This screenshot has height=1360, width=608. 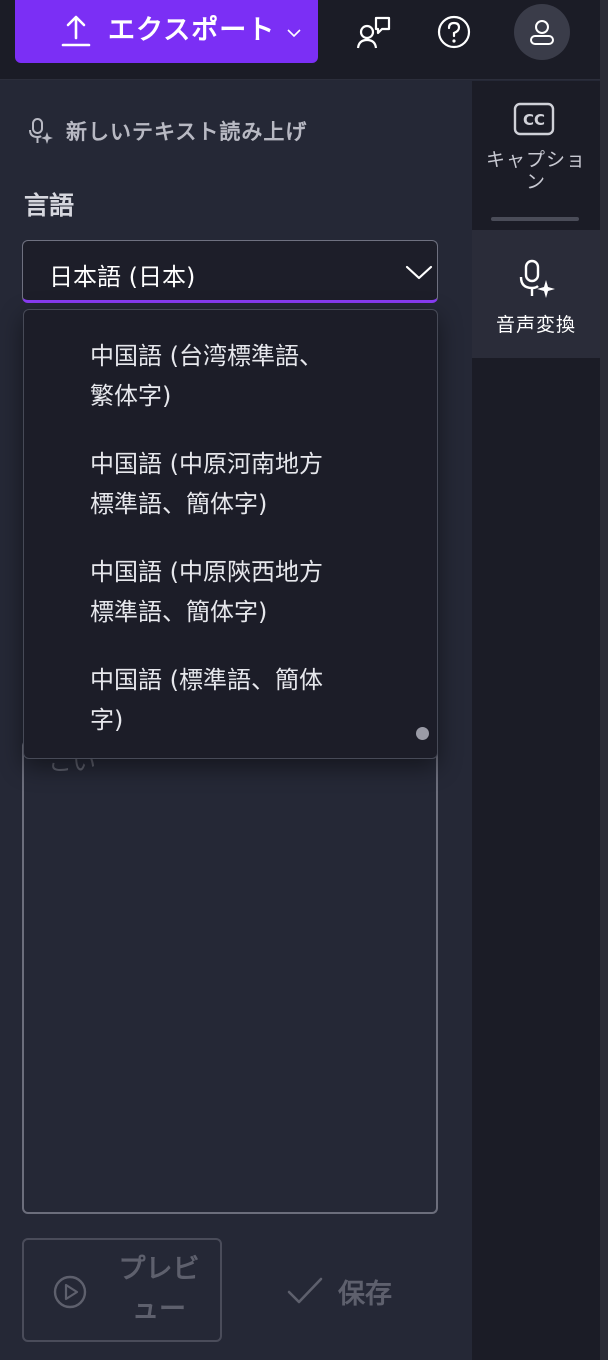 I want to click on play-icon, so click(x=70, y=1292).